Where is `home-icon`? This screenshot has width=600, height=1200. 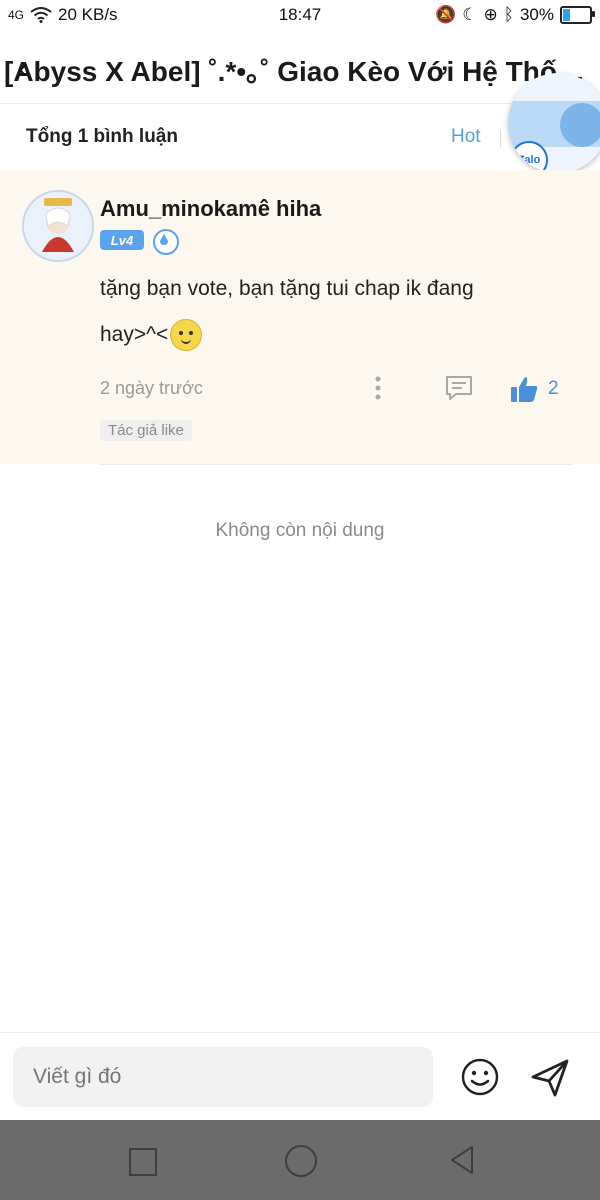 home-icon is located at coordinates (301, 1161).